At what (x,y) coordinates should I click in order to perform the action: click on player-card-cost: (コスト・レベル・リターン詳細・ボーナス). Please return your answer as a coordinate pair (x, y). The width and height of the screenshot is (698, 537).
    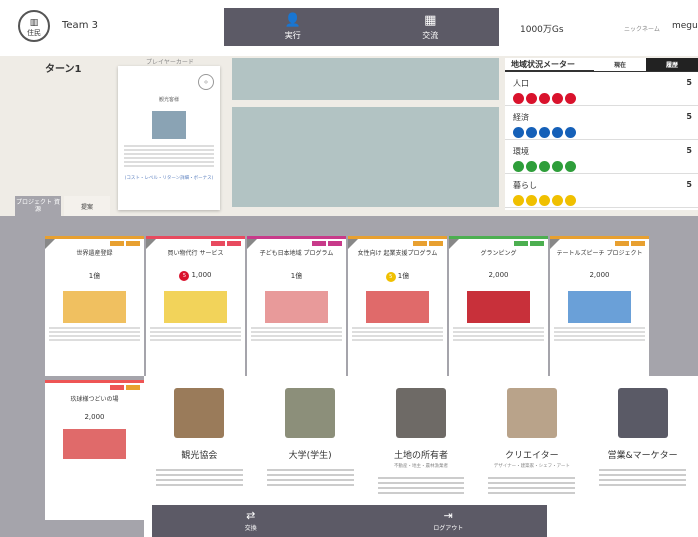
    Looking at the image, I should click on (169, 178).